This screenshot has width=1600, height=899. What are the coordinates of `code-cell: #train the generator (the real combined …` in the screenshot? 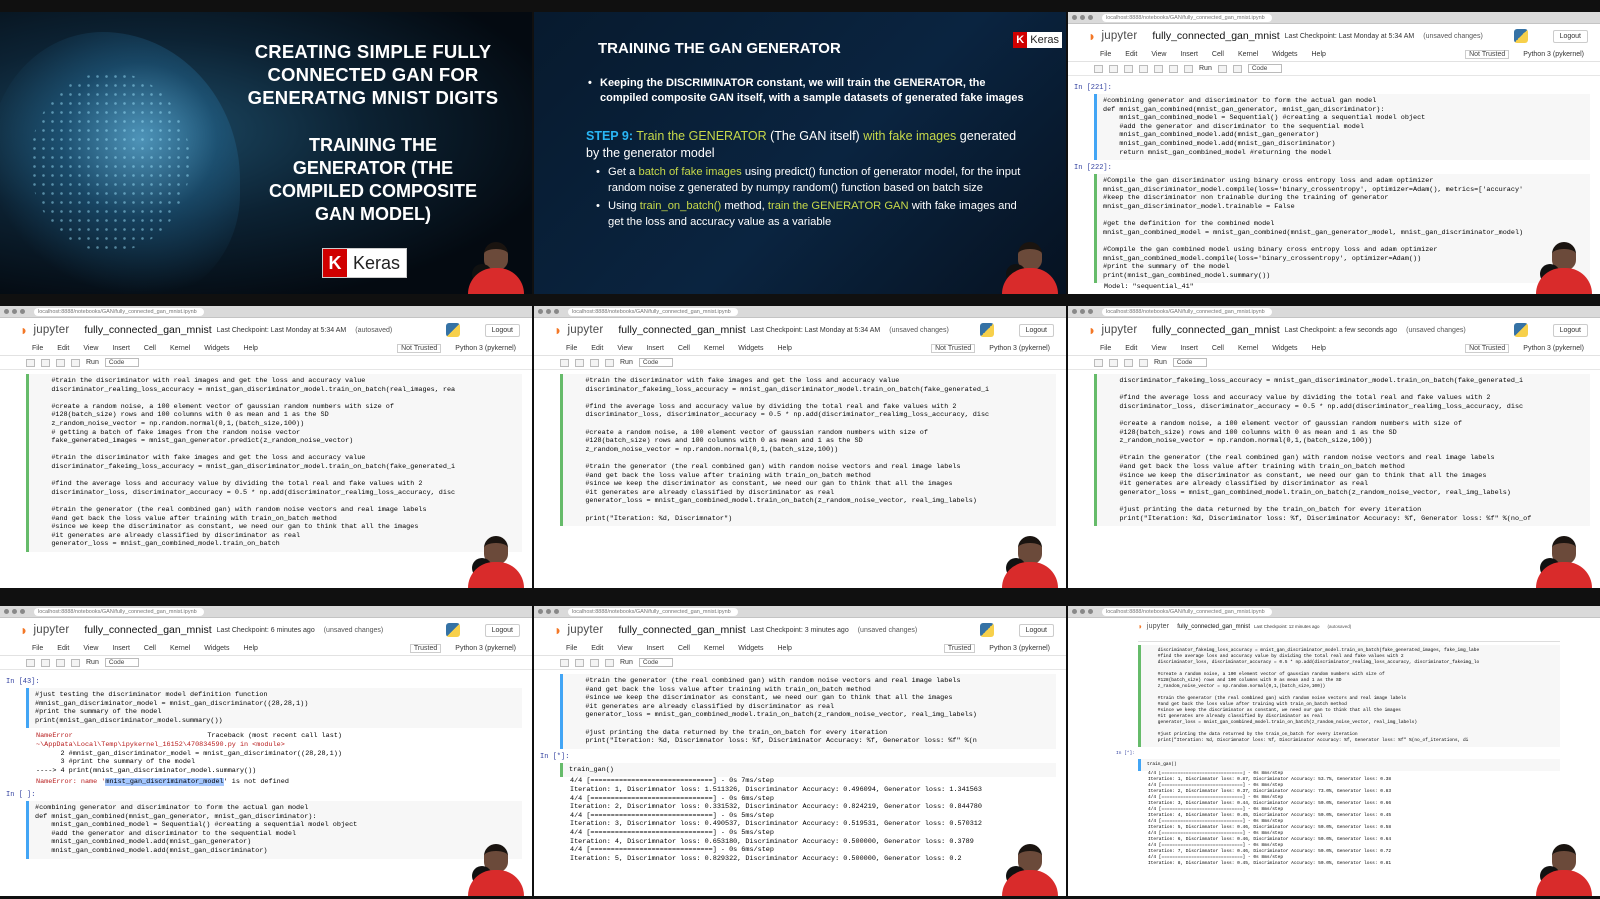 It's located at (808, 711).